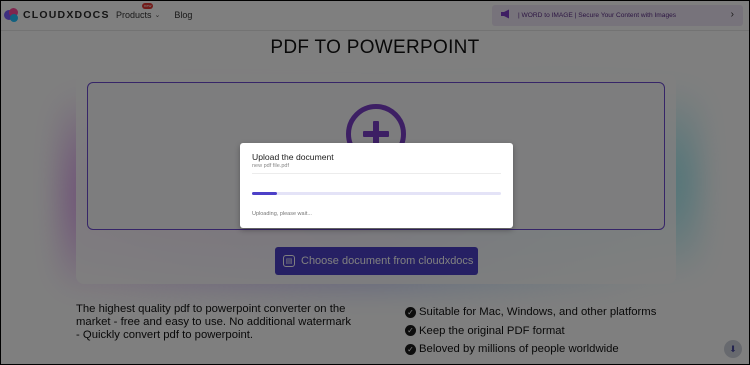  What do you see at coordinates (270, 166) in the screenshot?
I see `uploading-file-name: new pdf file.pdf` at bounding box center [270, 166].